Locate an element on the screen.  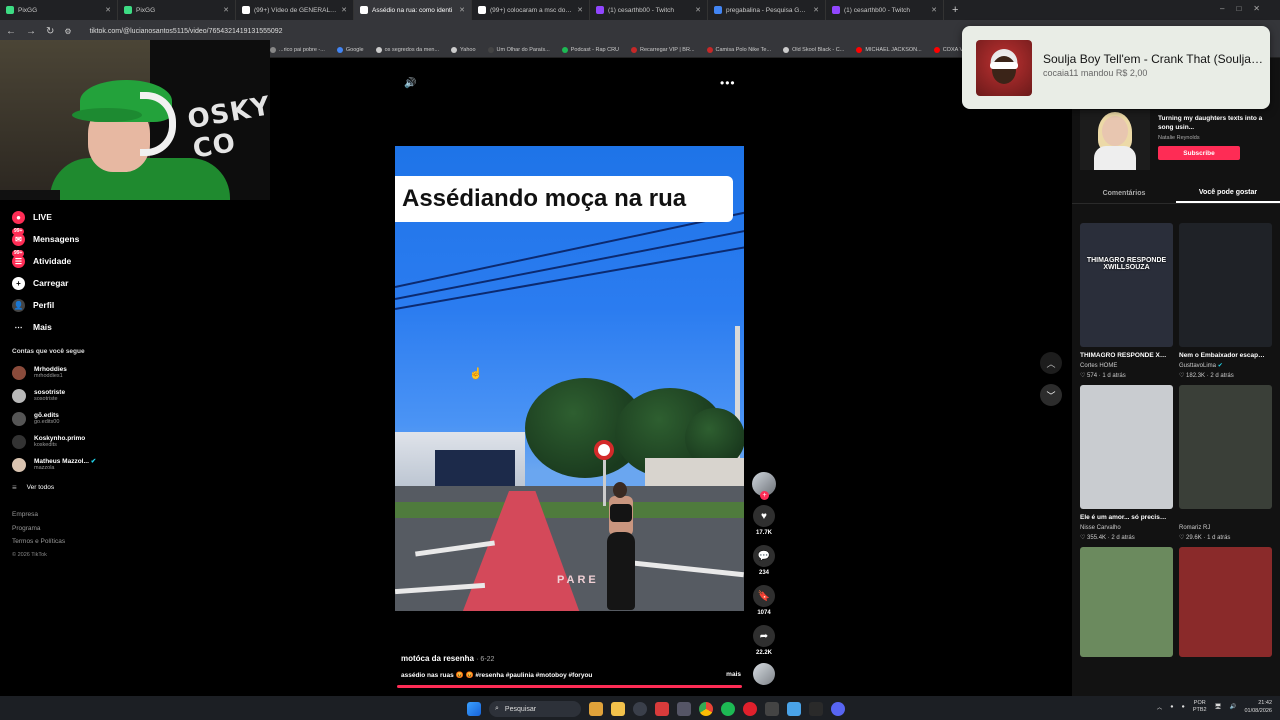
tray-app-icon: ● is located at coordinates (1171, 707).